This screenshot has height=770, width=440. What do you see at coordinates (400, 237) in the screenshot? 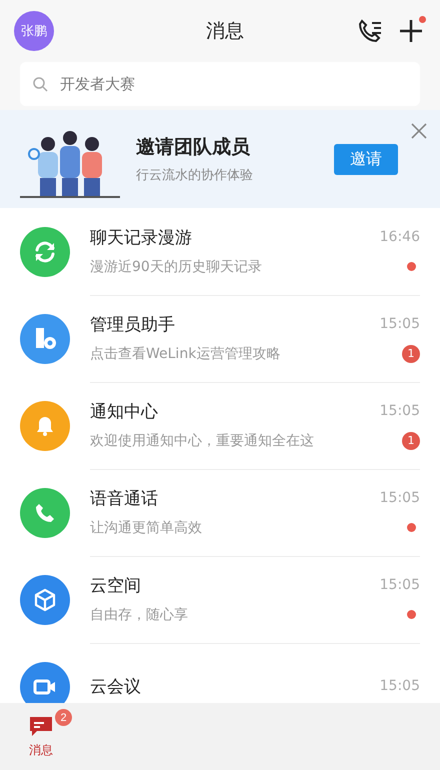
I see `chat-time: 16:46` at bounding box center [400, 237].